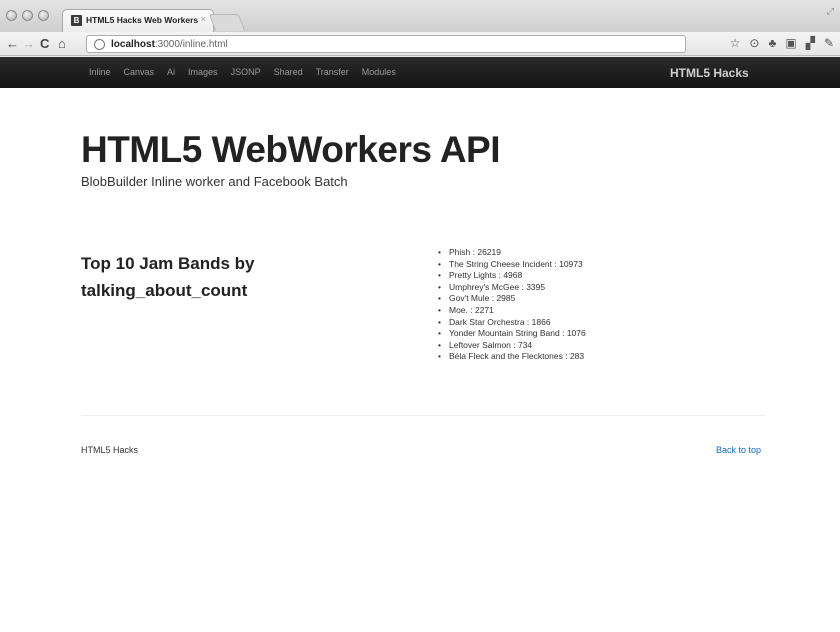 The height and width of the screenshot is (632, 840). I want to click on back-icon: ←, so click(12, 43).